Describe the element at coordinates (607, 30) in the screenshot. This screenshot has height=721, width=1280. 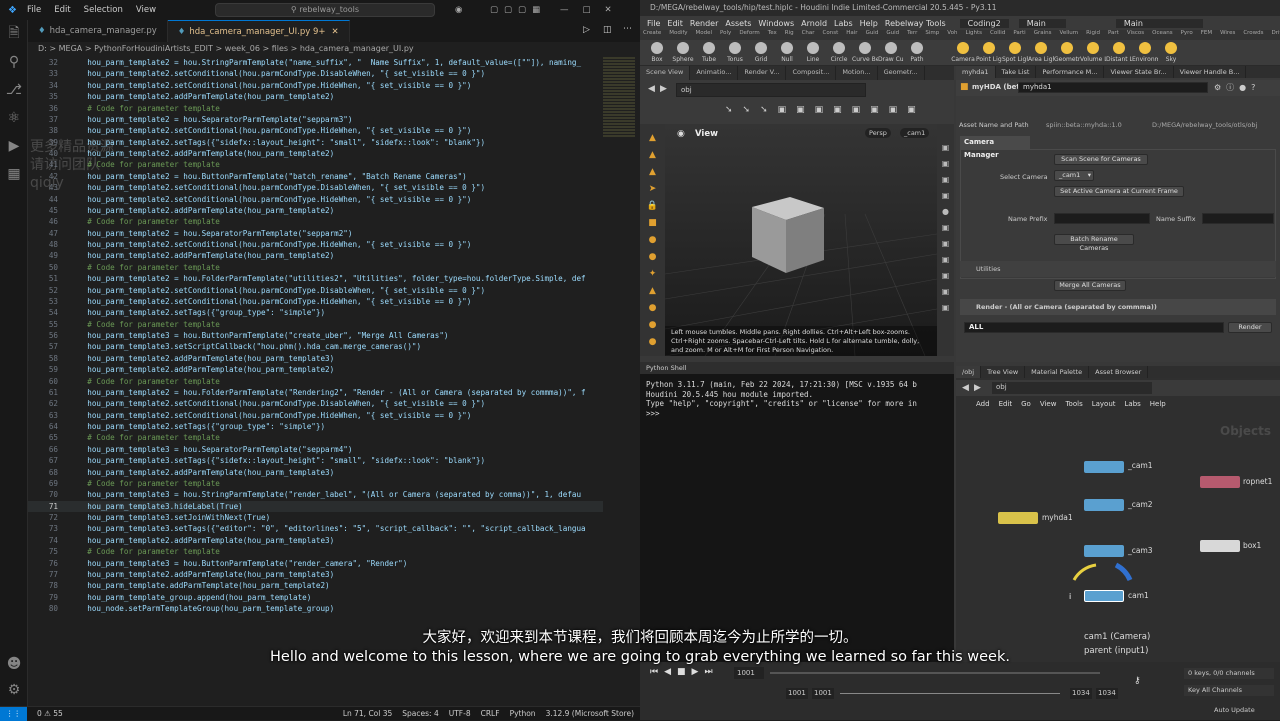
I see `split-editor-icon: ◫` at that location.